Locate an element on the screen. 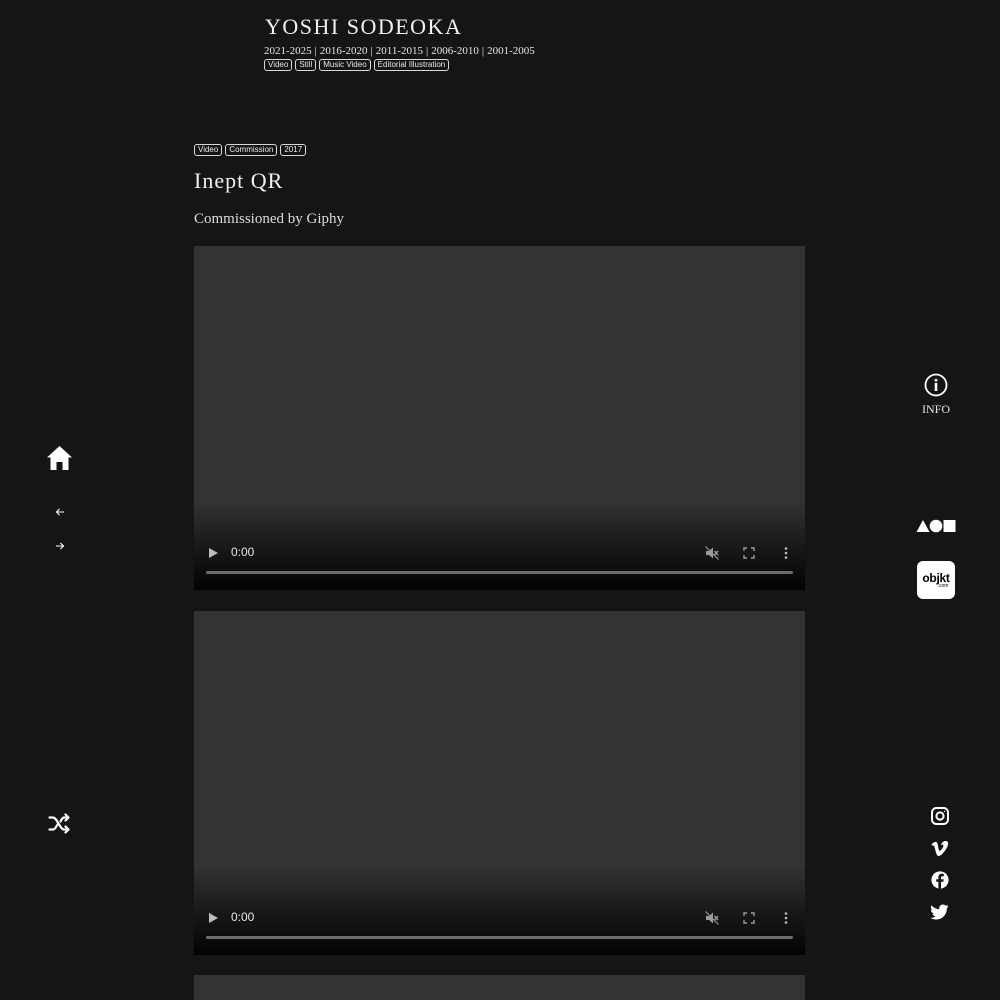  work-description: Commissioned by Giphy is located at coordinates (269, 219).